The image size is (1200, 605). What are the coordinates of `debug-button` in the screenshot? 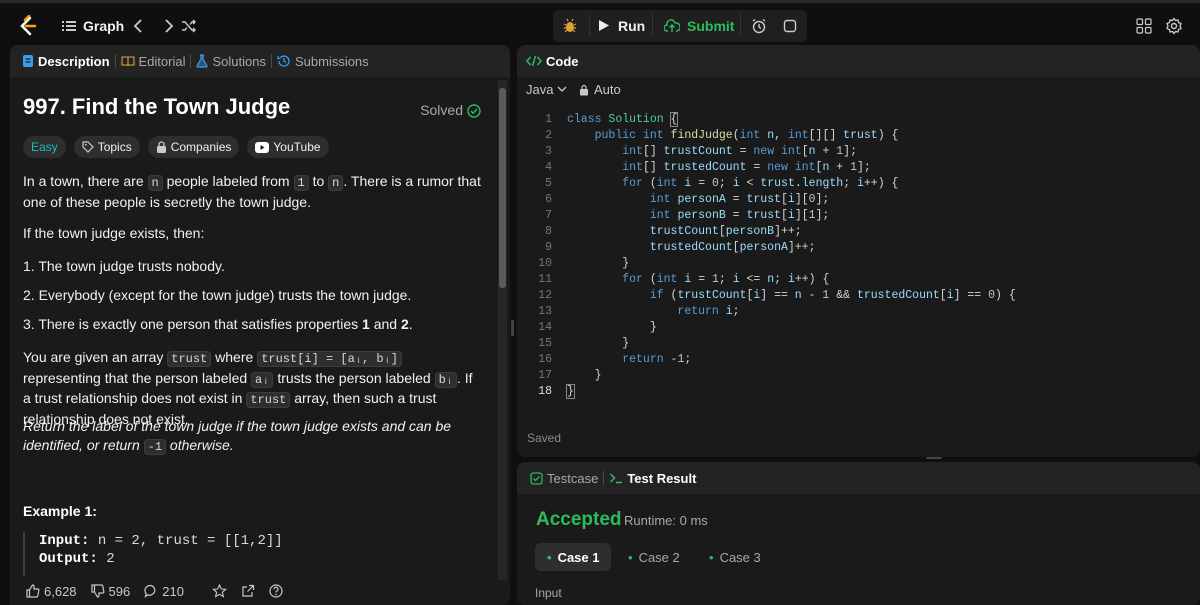 It's located at (570, 25).